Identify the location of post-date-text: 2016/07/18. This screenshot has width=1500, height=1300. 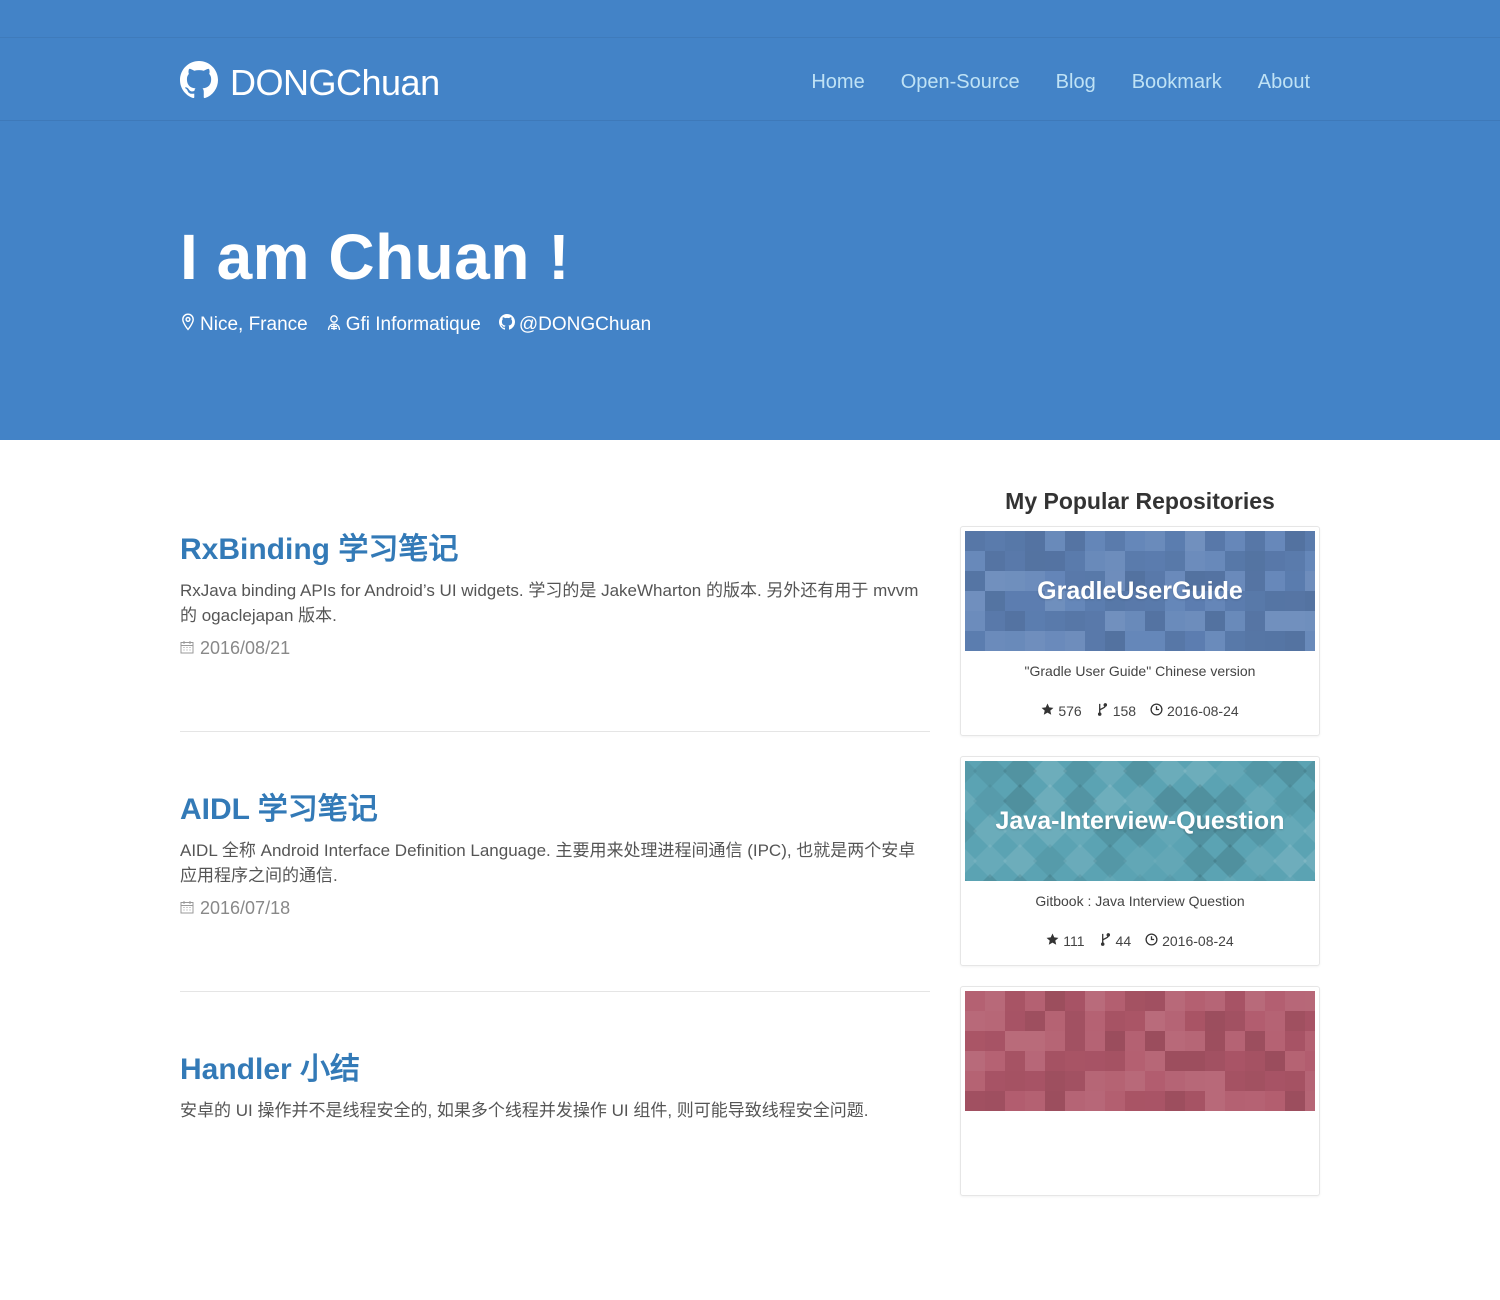
(245, 908).